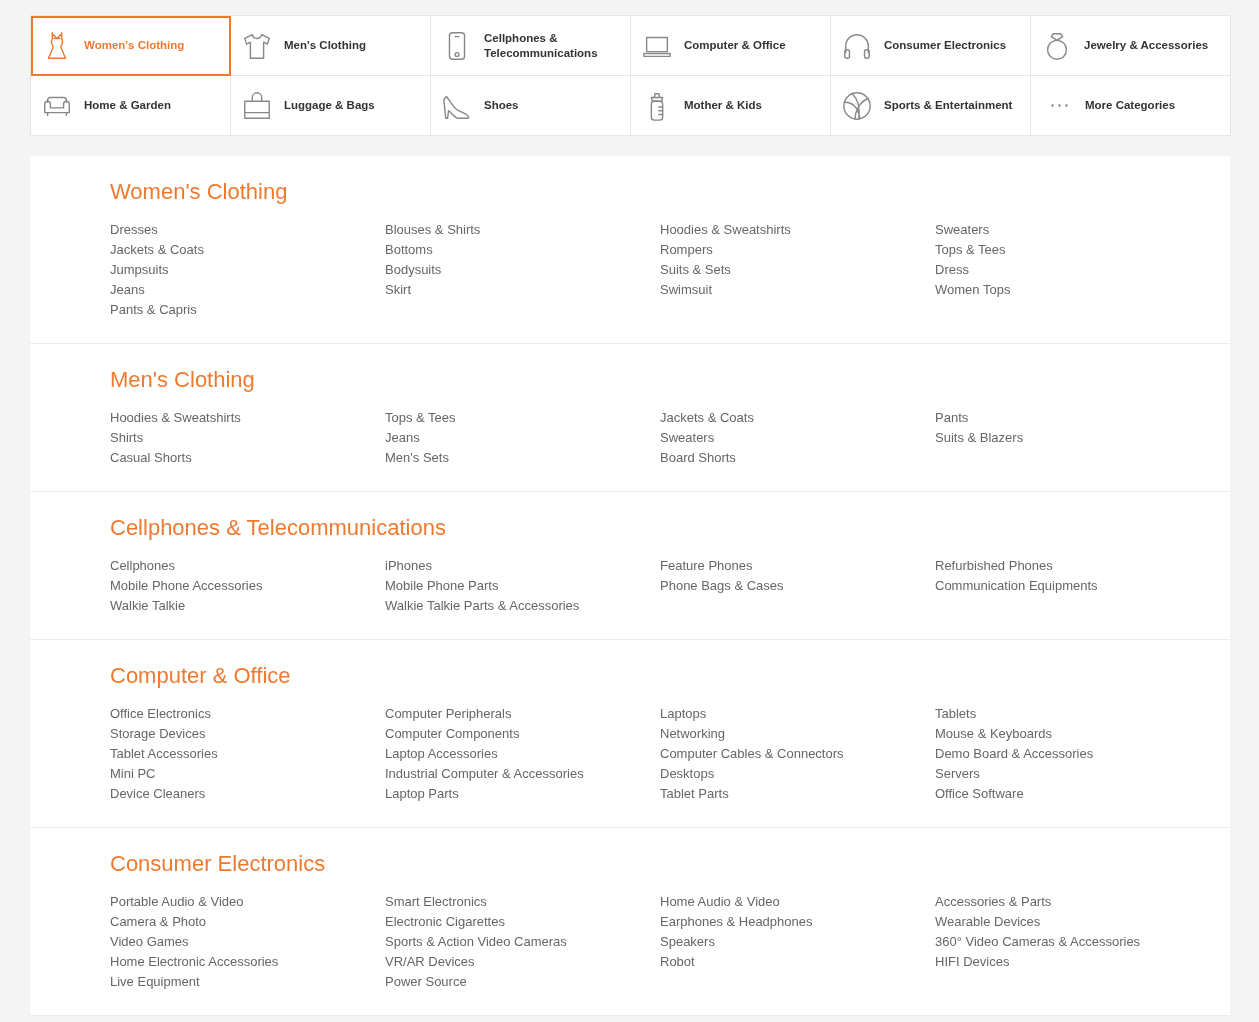  What do you see at coordinates (541, 45) in the screenshot?
I see `category-label: Cellphones & Telecommunications` at bounding box center [541, 45].